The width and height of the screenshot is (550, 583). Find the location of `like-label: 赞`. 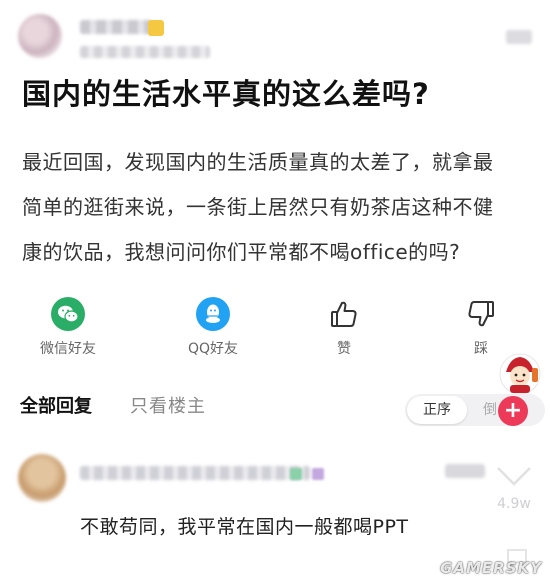

like-label: 赞 is located at coordinates (344, 349).